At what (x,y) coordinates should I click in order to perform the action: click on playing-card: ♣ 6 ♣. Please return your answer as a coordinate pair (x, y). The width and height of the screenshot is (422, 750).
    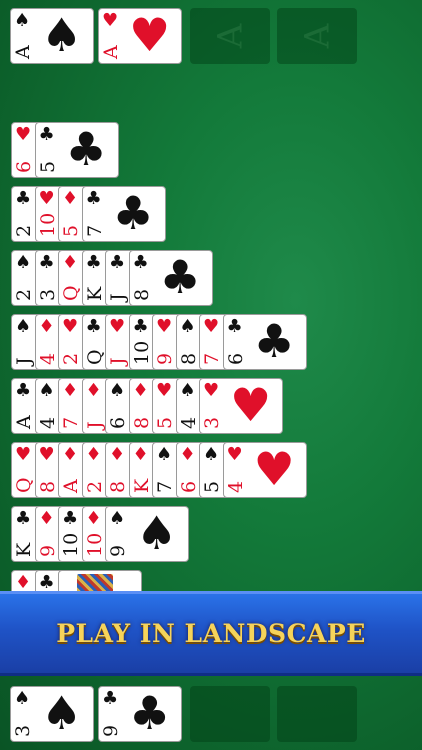
    Looking at the image, I should click on (264, 342).